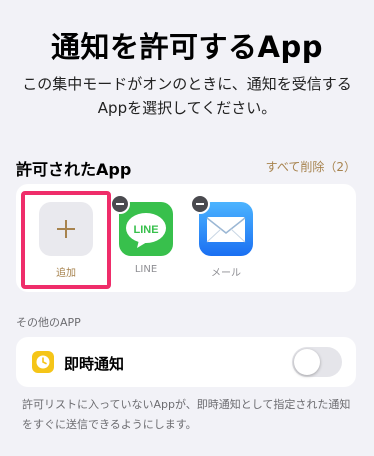  What do you see at coordinates (222, 236) in the screenshot?
I see `app-tile-mail: メール` at bounding box center [222, 236].